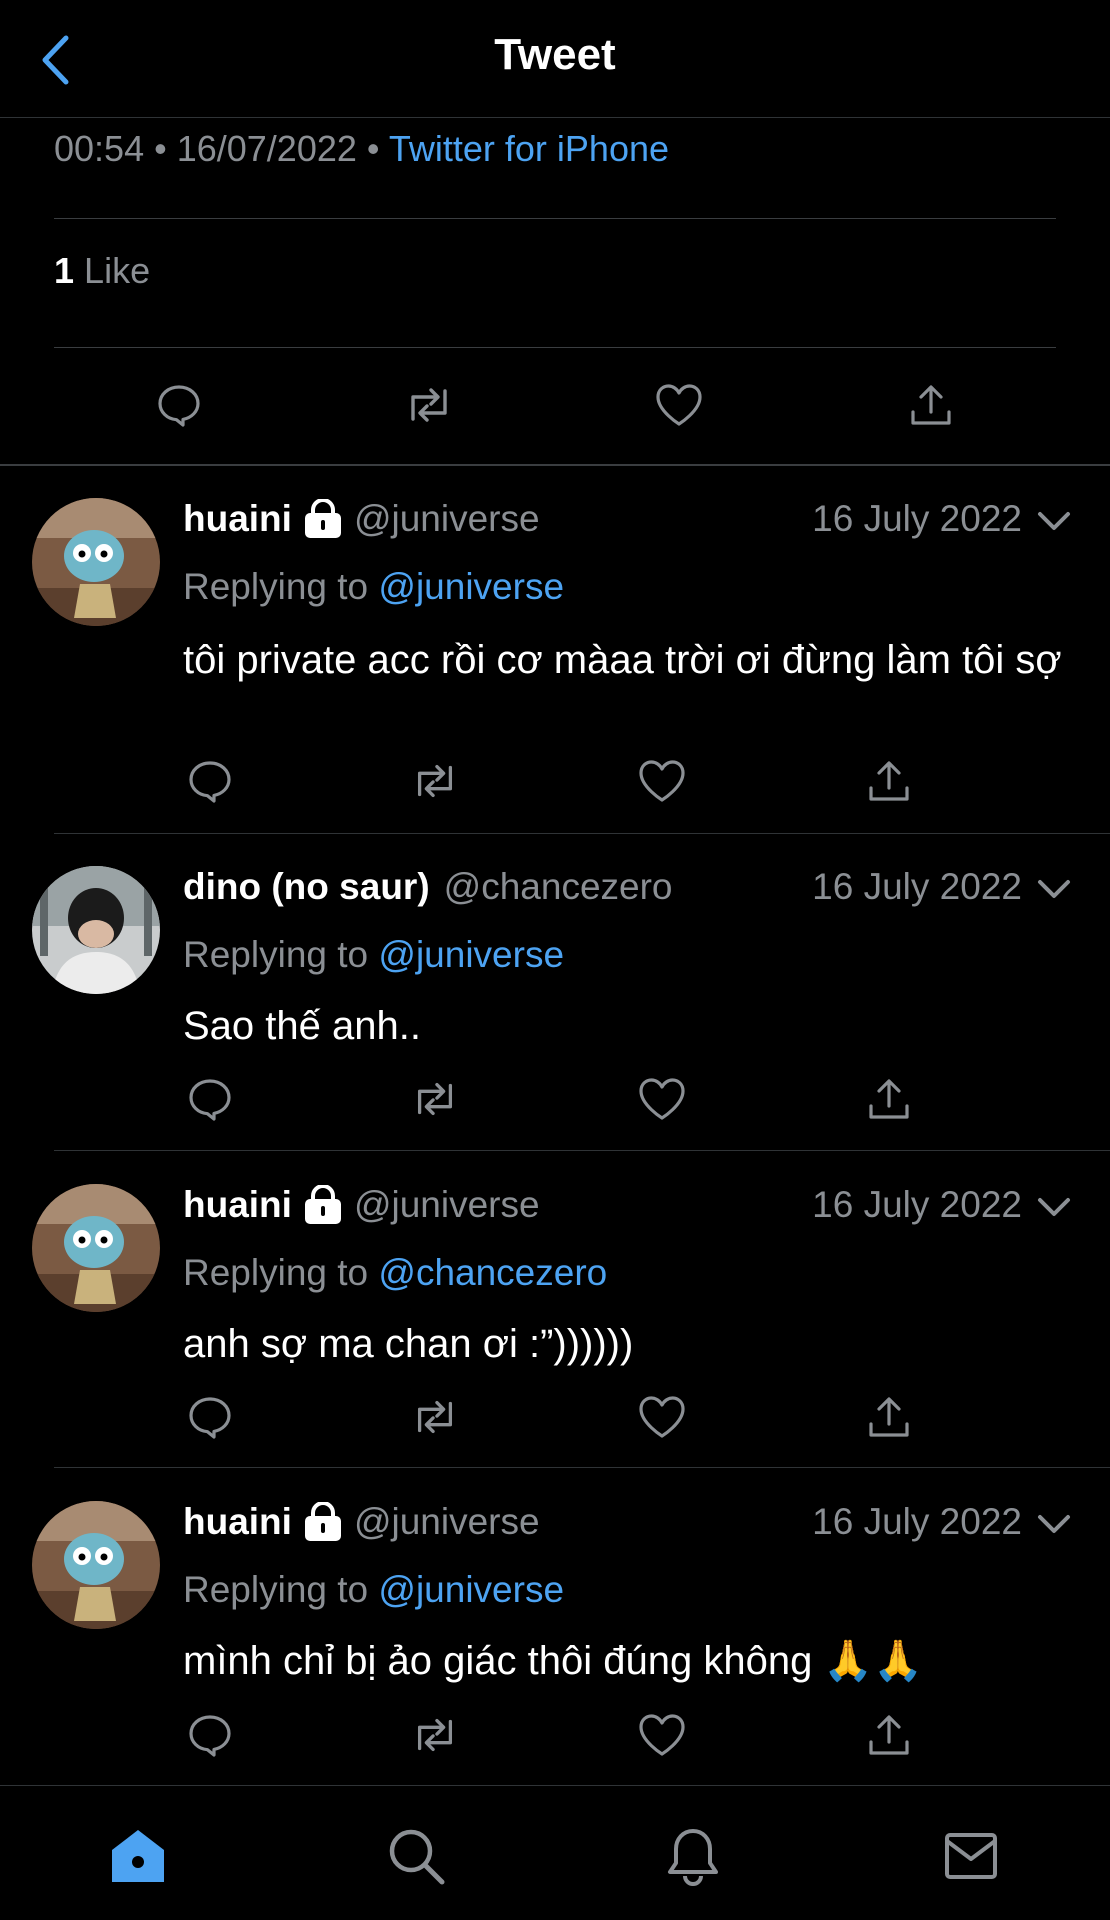 The image size is (1110, 1920). I want to click on tweet-date: 16/07/2022, so click(266, 148).